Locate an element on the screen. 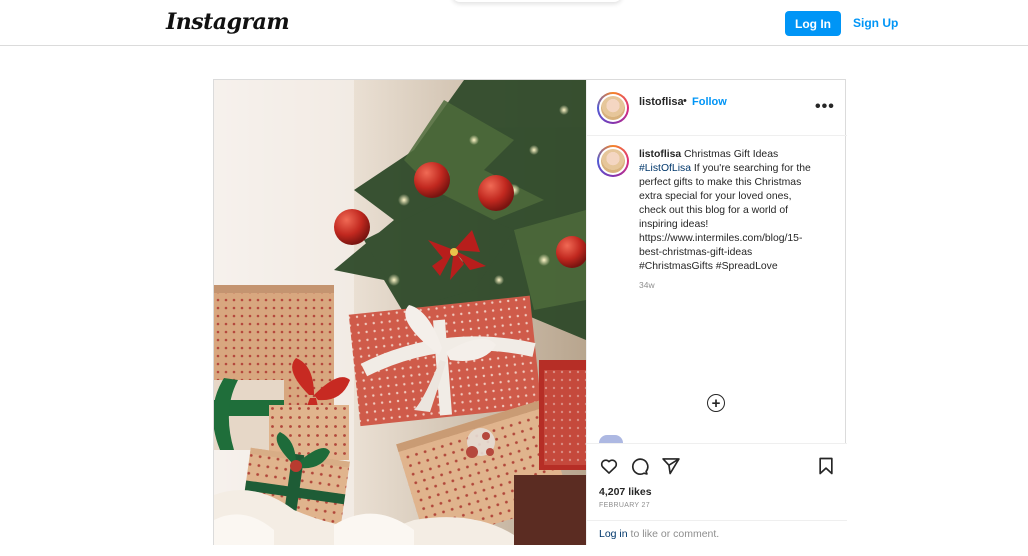 The width and height of the screenshot is (1028, 556). more-options-icon: ••• is located at coordinates (825, 107).